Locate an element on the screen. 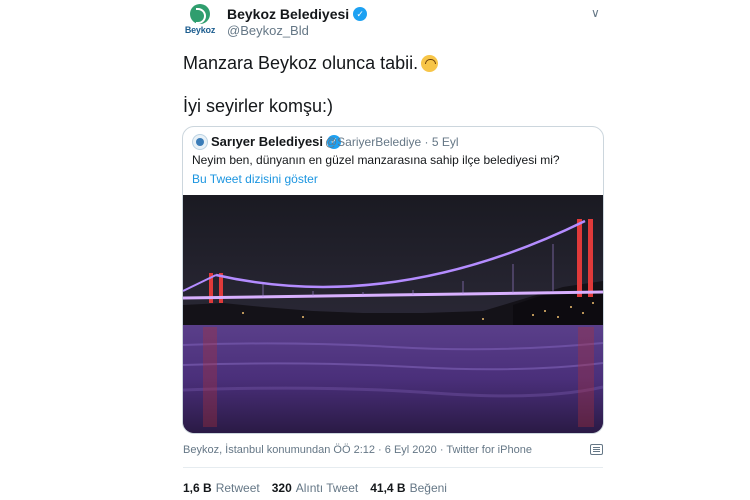  retweet-stat: 1,6 B Retweet is located at coordinates (221, 488).